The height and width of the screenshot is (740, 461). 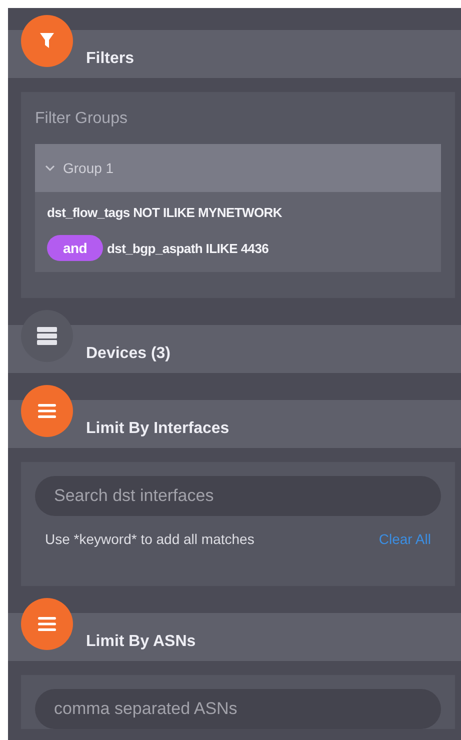 I want to click on search-field: comma separated ASNs, so click(x=238, y=709).